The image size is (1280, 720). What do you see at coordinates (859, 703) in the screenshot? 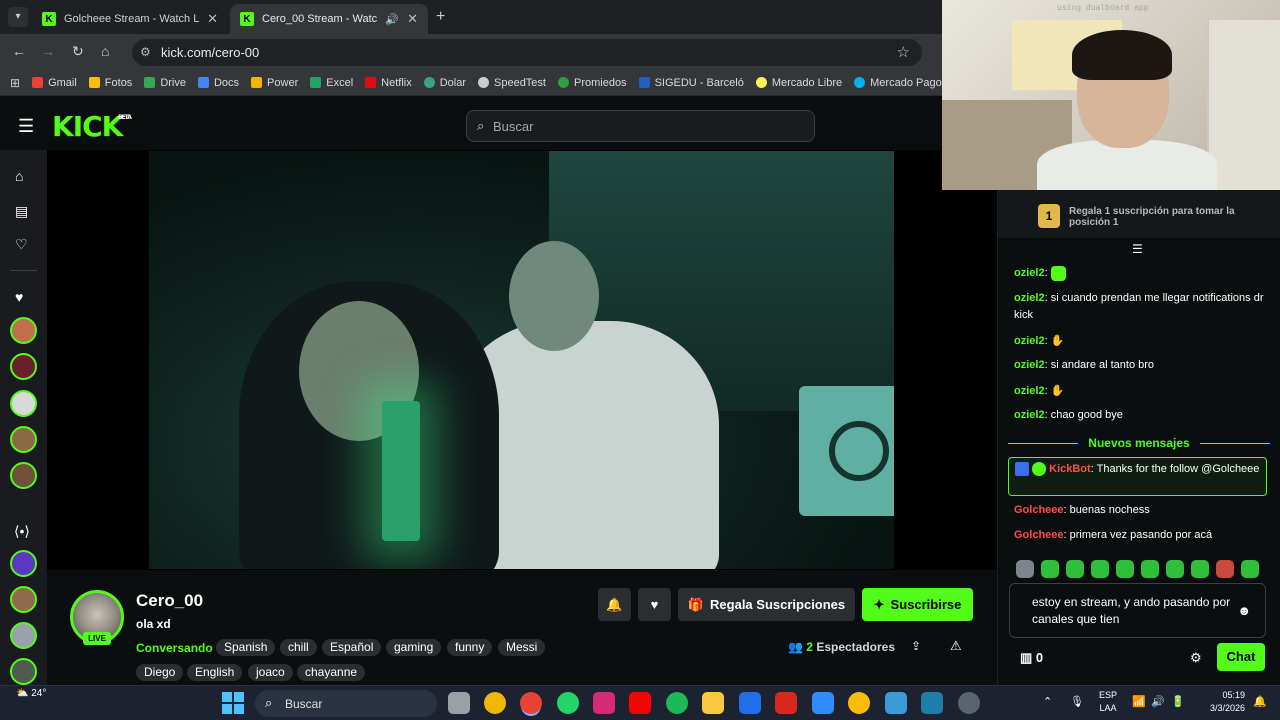
I see `chrome-profile-icon` at bounding box center [859, 703].